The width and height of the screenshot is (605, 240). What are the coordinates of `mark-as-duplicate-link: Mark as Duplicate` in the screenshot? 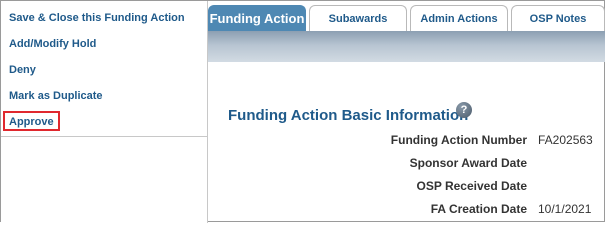 It's located at (56, 96).